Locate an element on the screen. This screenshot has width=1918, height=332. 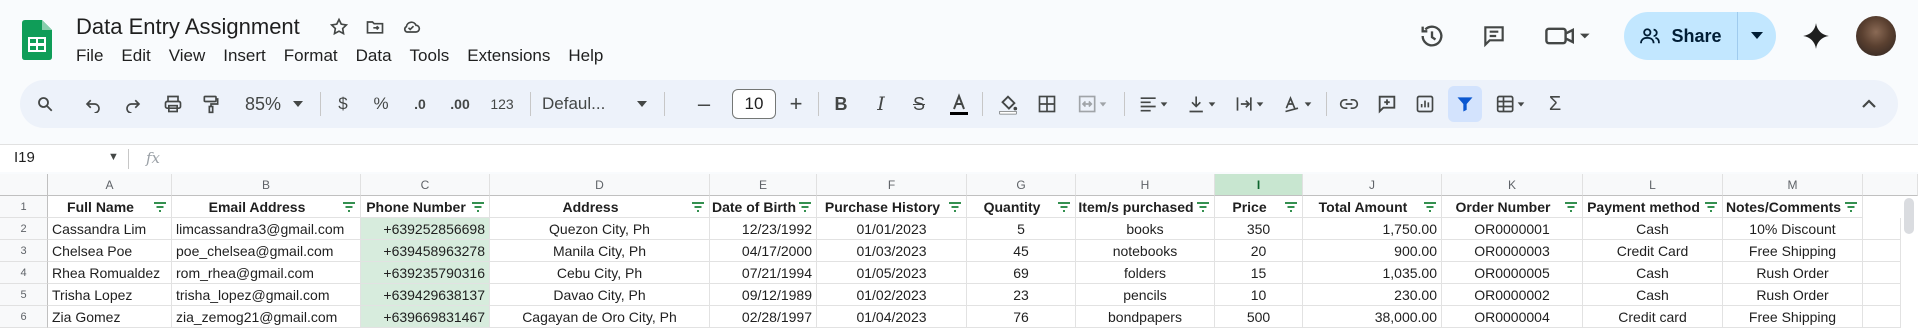
column-header-k: K is located at coordinates (1512, 185).